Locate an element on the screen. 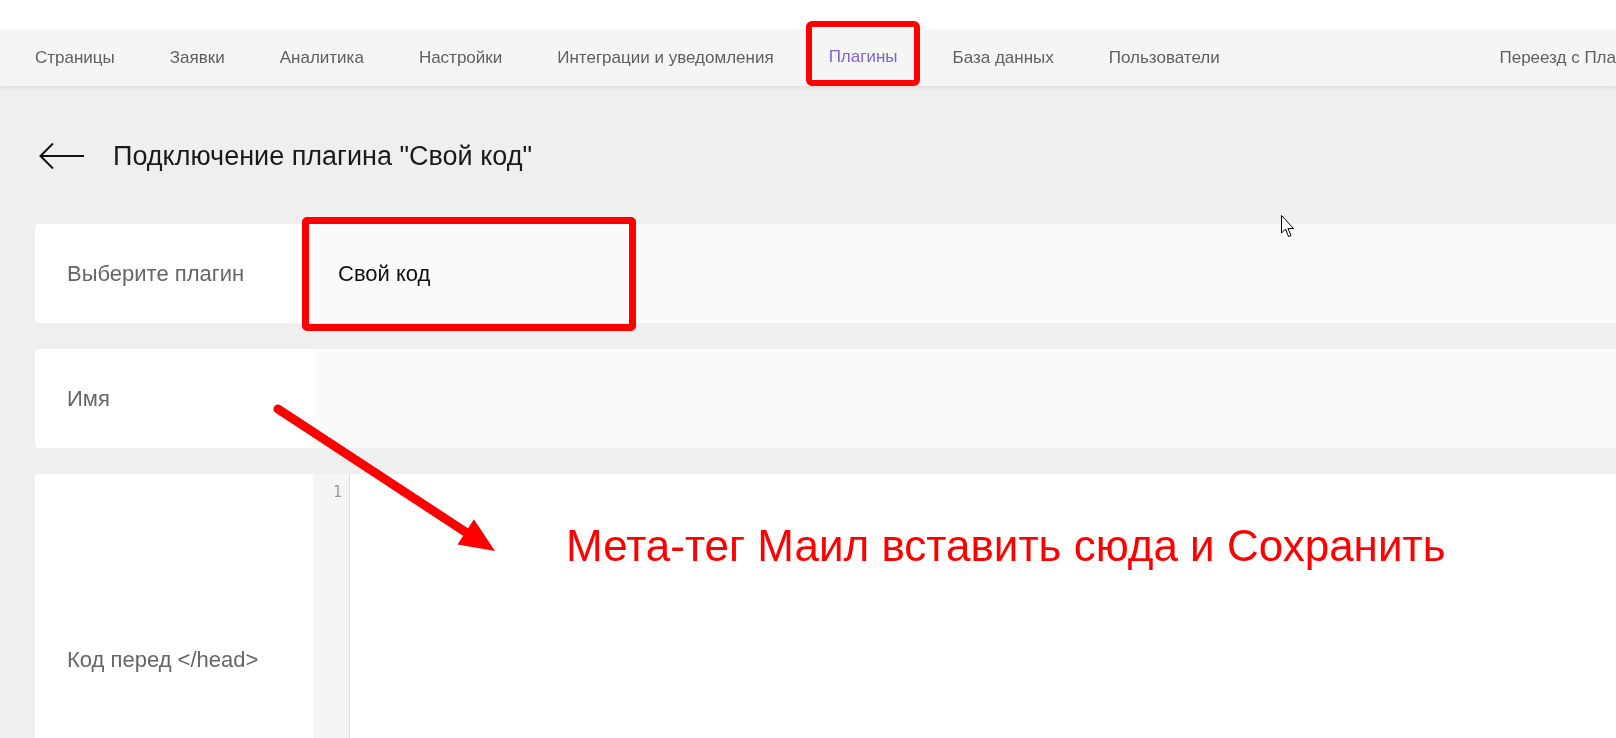  annotation-text: Мета-тег Маил вставить сюда и Сохранить is located at coordinates (1006, 546).